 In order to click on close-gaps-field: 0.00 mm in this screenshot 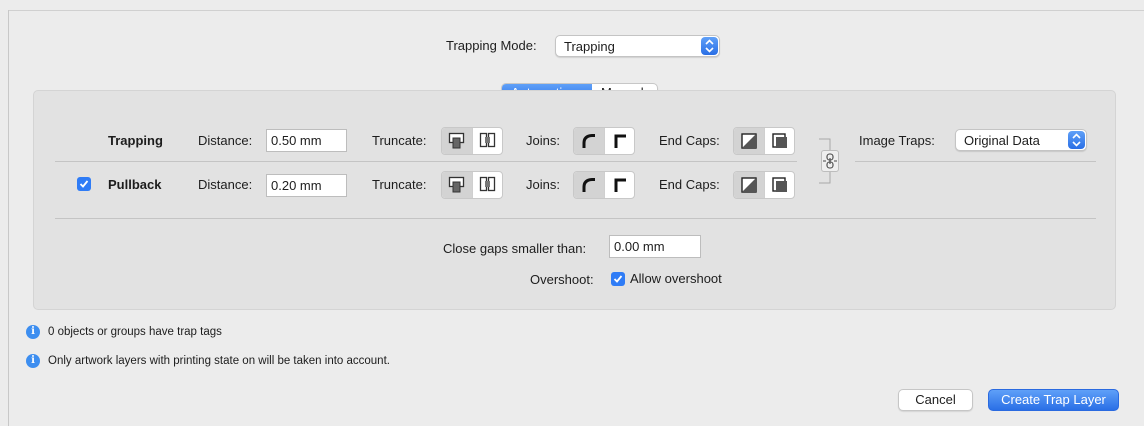, I will do `click(655, 246)`.